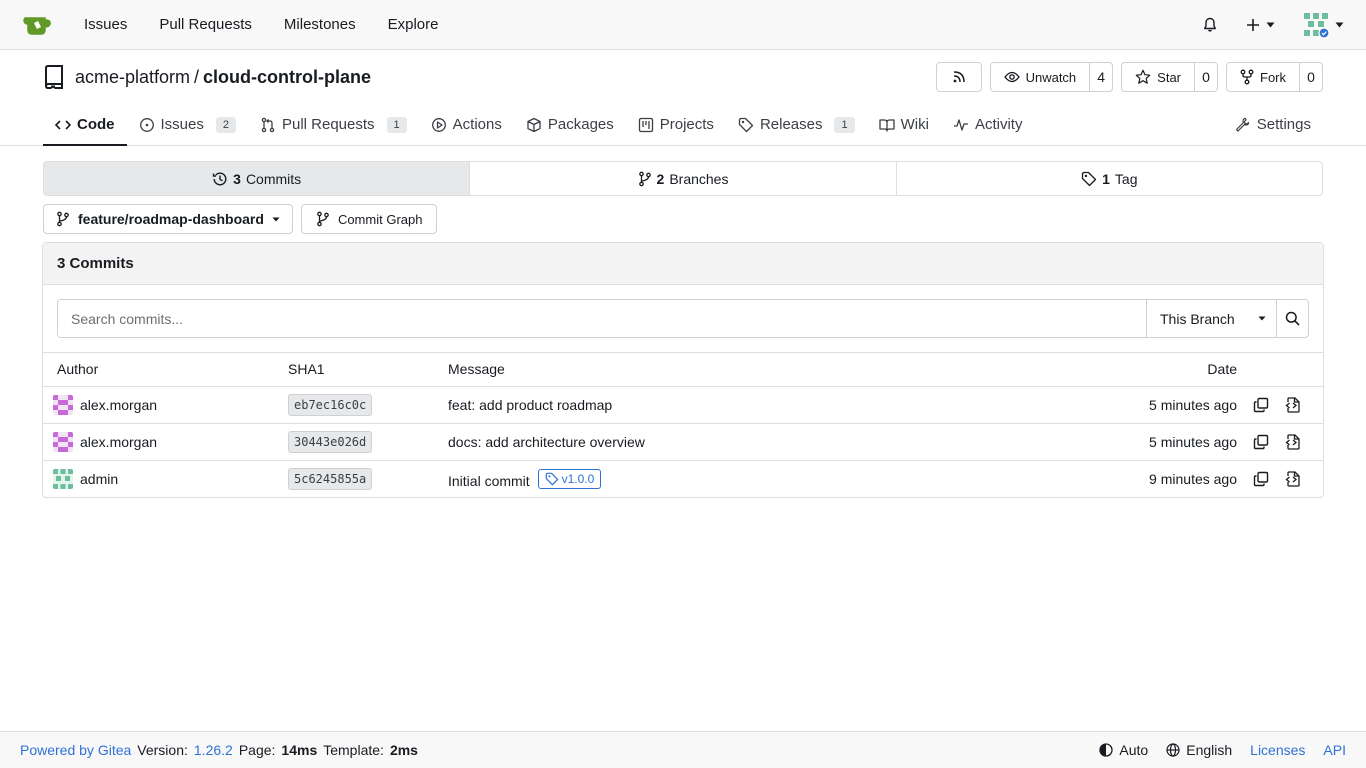 This screenshot has height=768, width=1366. What do you see at coordinates (105, 24) in the screenshot?
I see `nav-issues: Issues` at bounding box center [105, 24].